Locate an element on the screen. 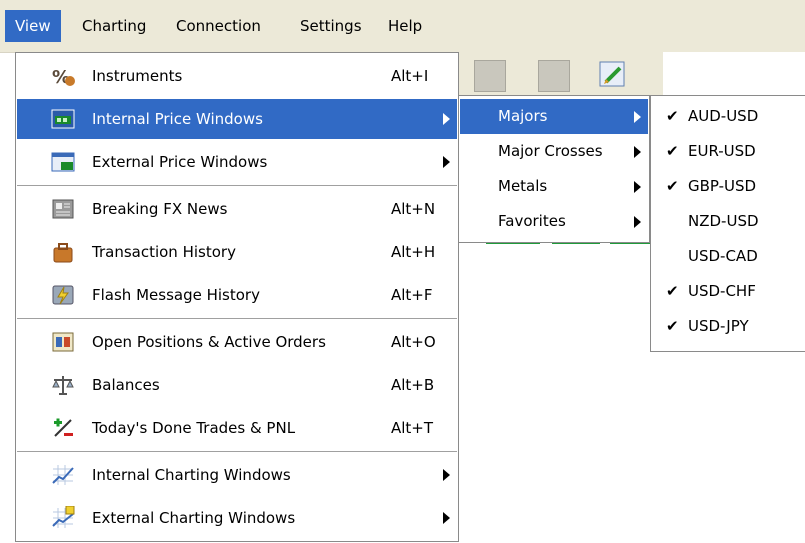  submenu-item-label: Majors is located at coordinates (523, 116).